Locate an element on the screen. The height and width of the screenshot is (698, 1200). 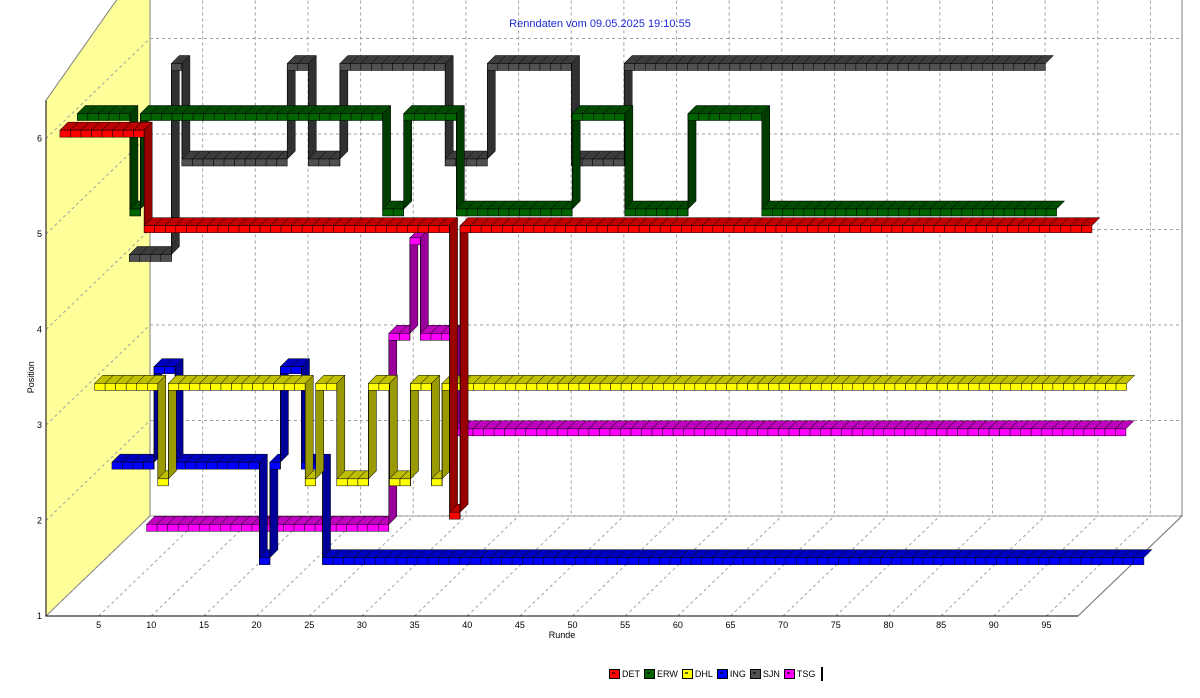
x-tick-label: 35 is located at coordinates (415, 625).